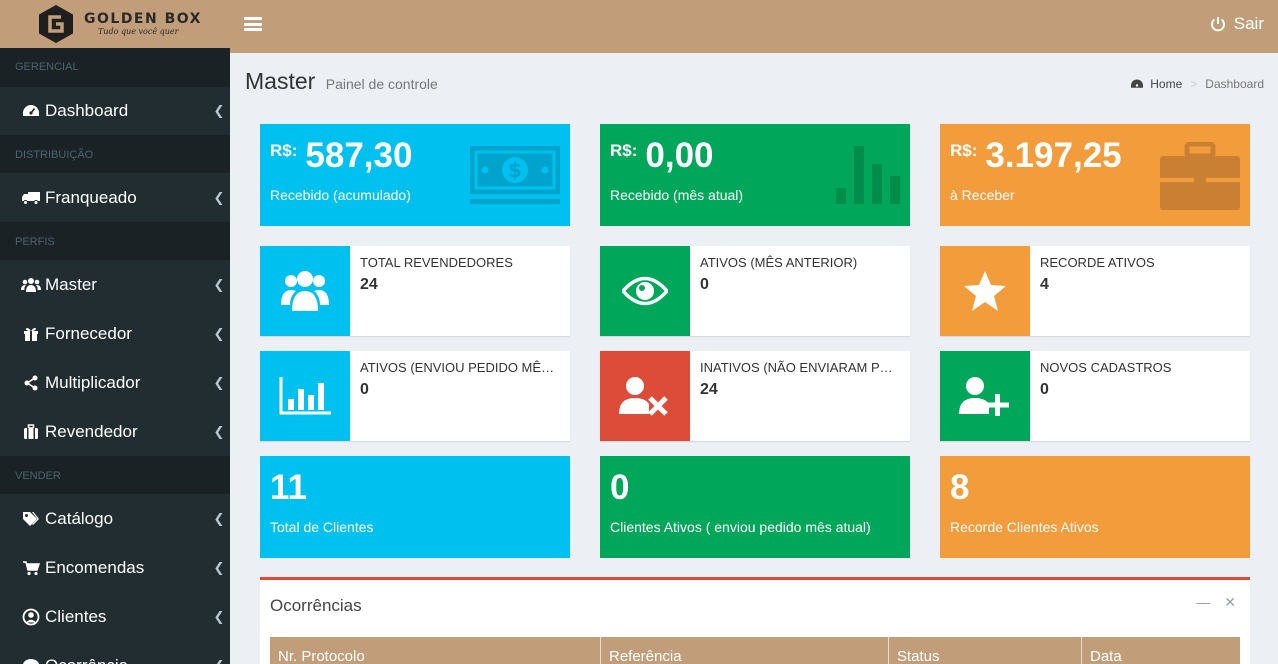  I want to click on golden-box-logo-icon, so click(56, 24).